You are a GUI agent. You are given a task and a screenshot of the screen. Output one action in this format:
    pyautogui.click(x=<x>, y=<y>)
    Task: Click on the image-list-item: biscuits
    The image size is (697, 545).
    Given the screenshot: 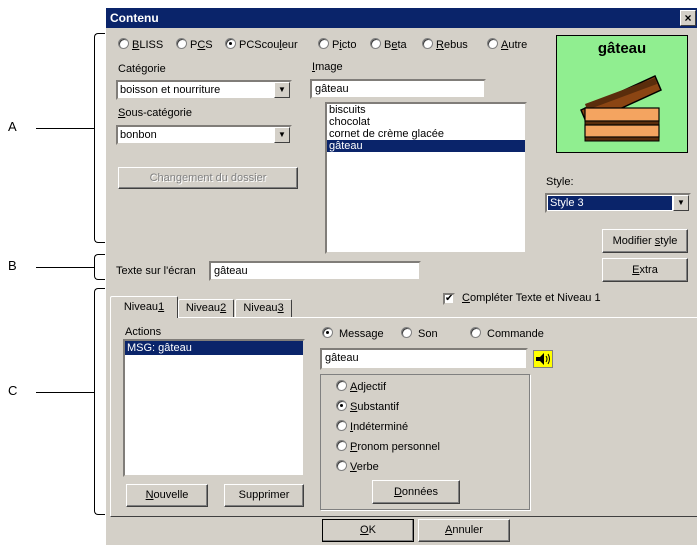 What is the action you would take?
    pyautogui.click(x=426, y=110)
    